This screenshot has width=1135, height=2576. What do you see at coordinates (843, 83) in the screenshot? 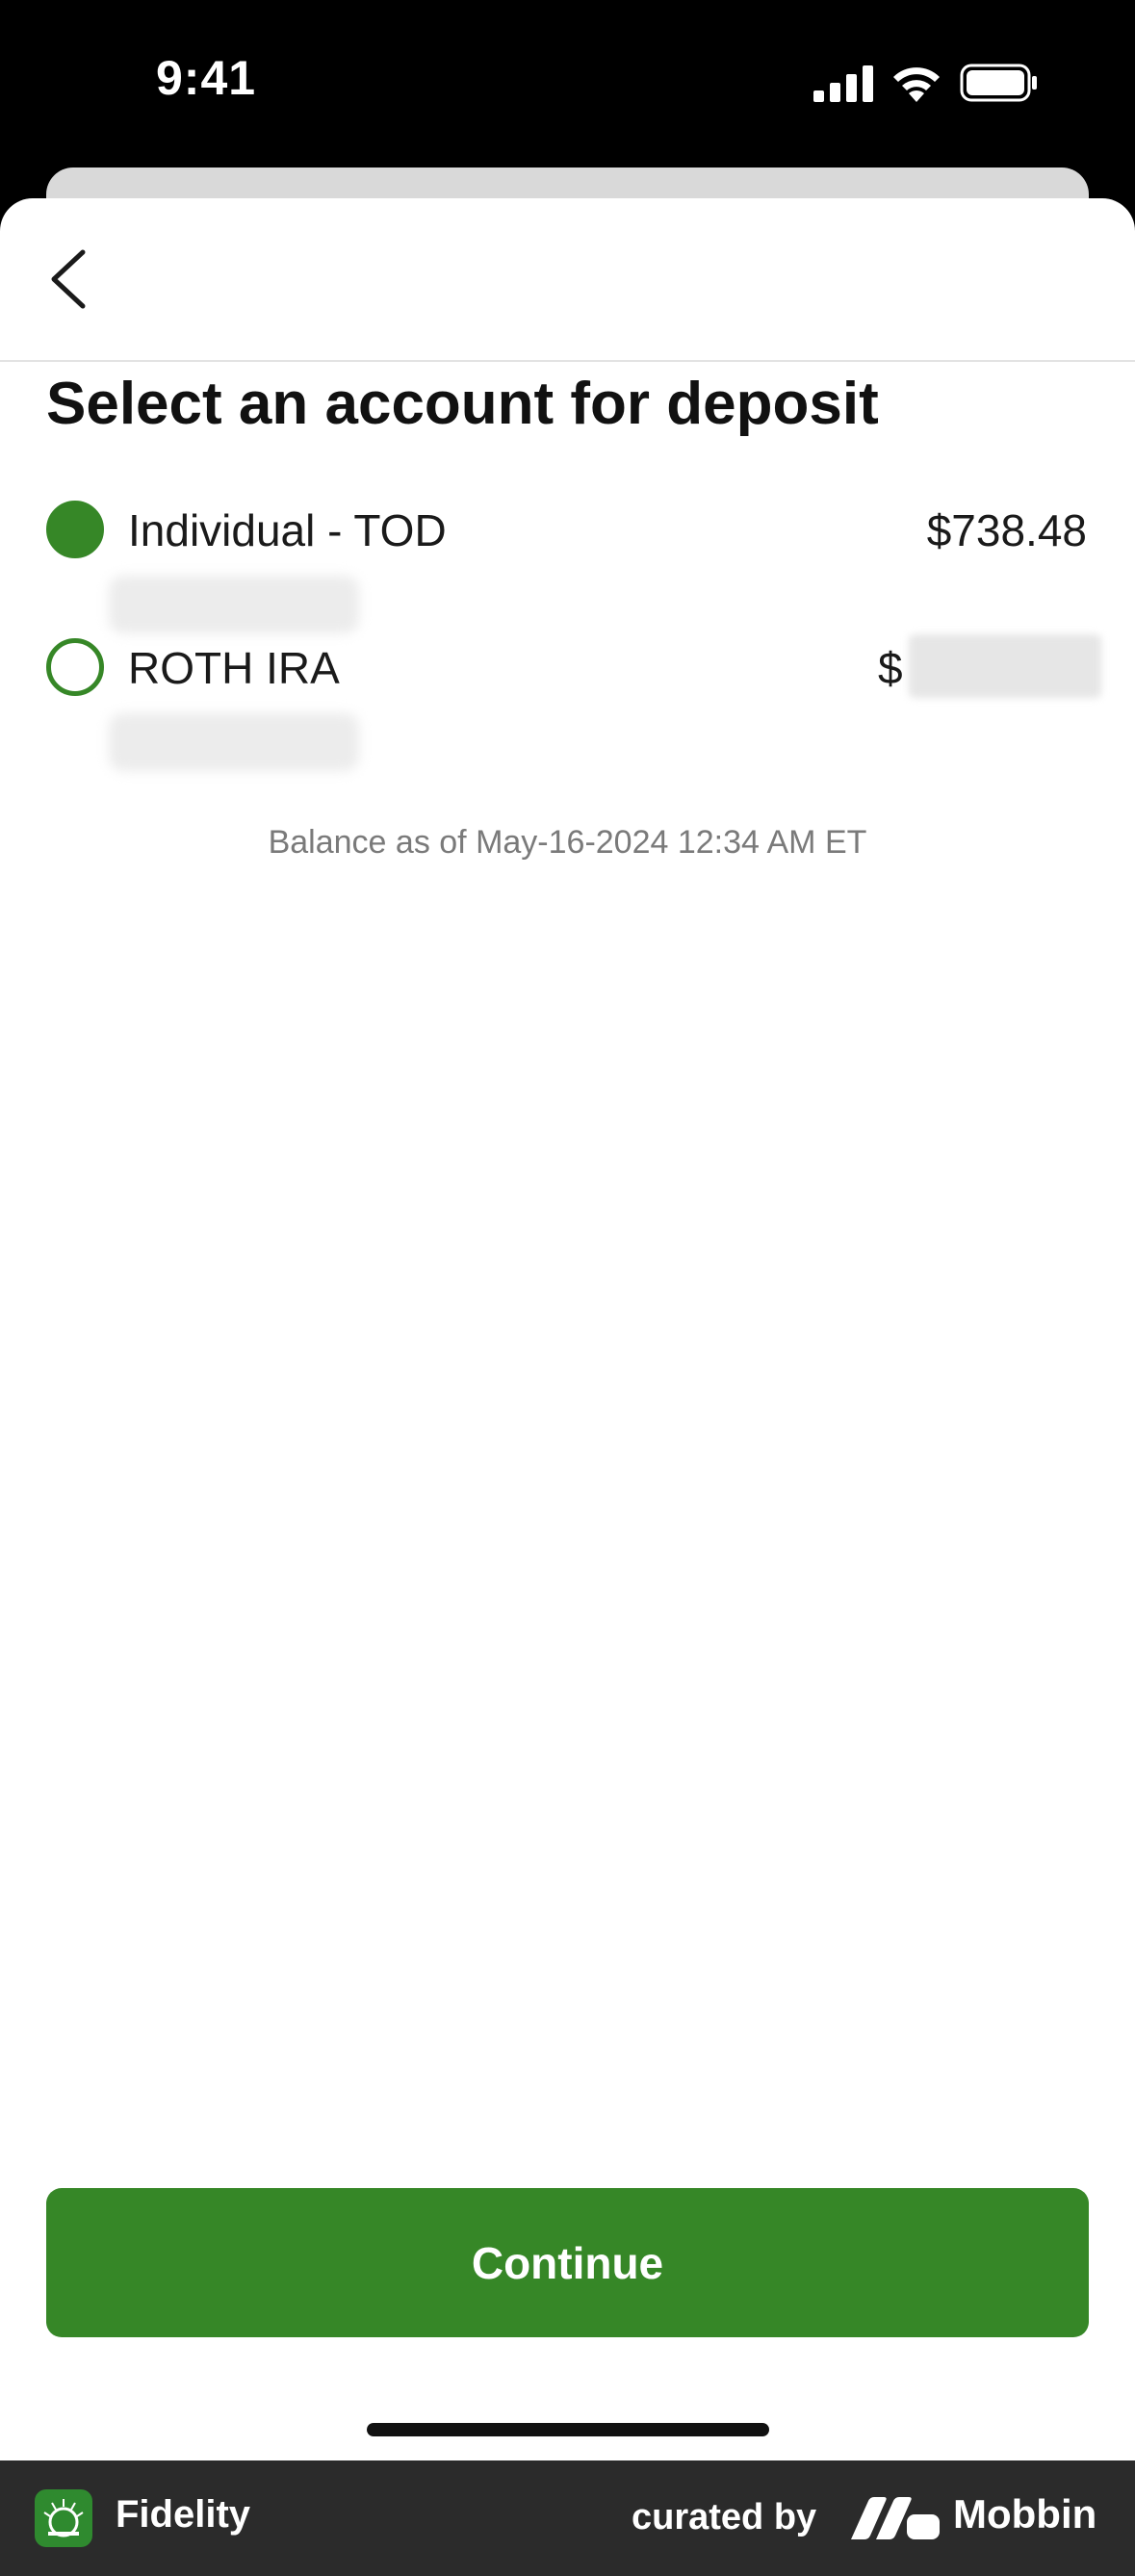
I see `signal-icon` at bounding box center [843, 83].